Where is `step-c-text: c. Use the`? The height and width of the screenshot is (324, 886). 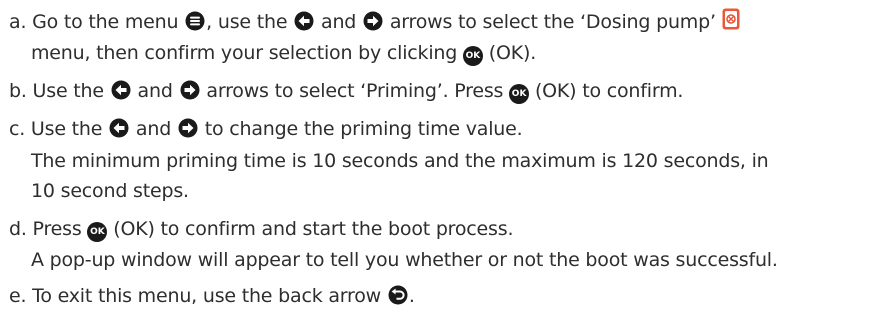
step-c-text: c. Use the is located at coordinates (59, 129).